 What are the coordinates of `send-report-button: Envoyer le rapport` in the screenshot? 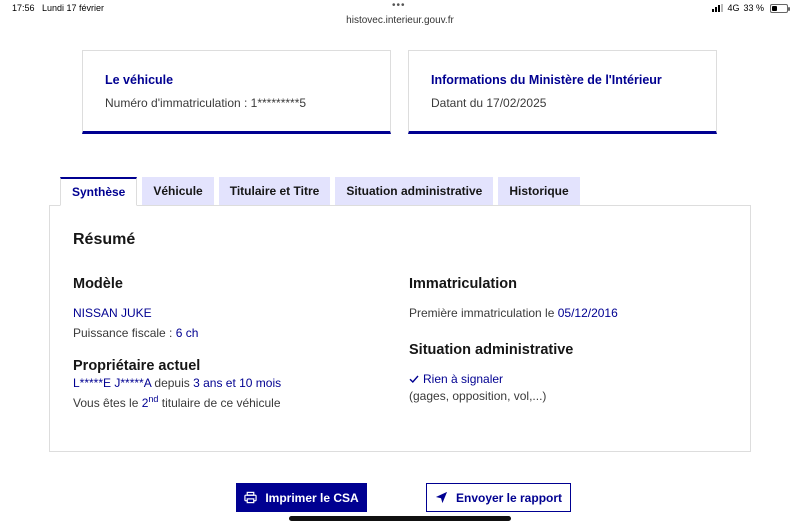 It's located at (498, 497).